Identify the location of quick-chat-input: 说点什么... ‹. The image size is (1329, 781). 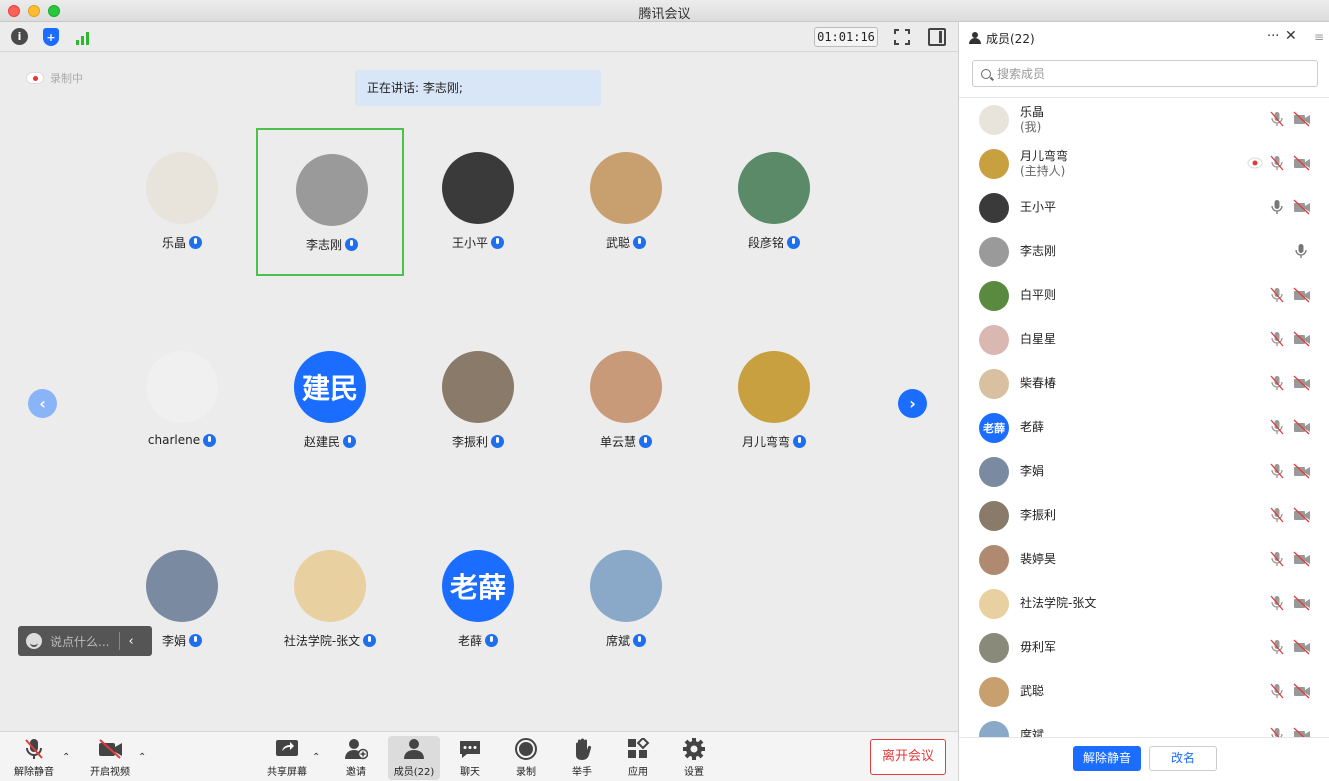
(85, 641).